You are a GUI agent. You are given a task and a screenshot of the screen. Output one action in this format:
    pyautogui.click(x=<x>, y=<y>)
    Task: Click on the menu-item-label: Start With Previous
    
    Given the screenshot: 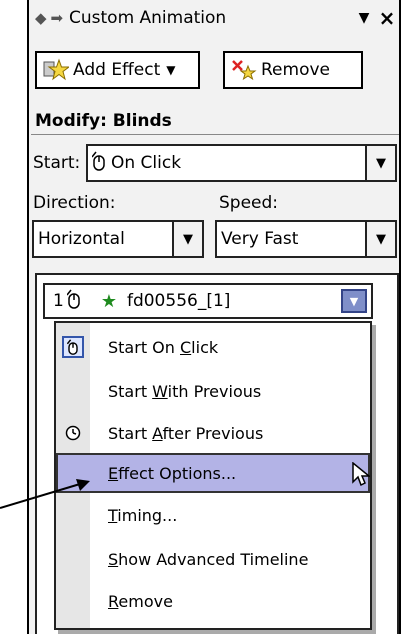 What is the action you would take?
    pyautogui.click(x=184, y=391)
    